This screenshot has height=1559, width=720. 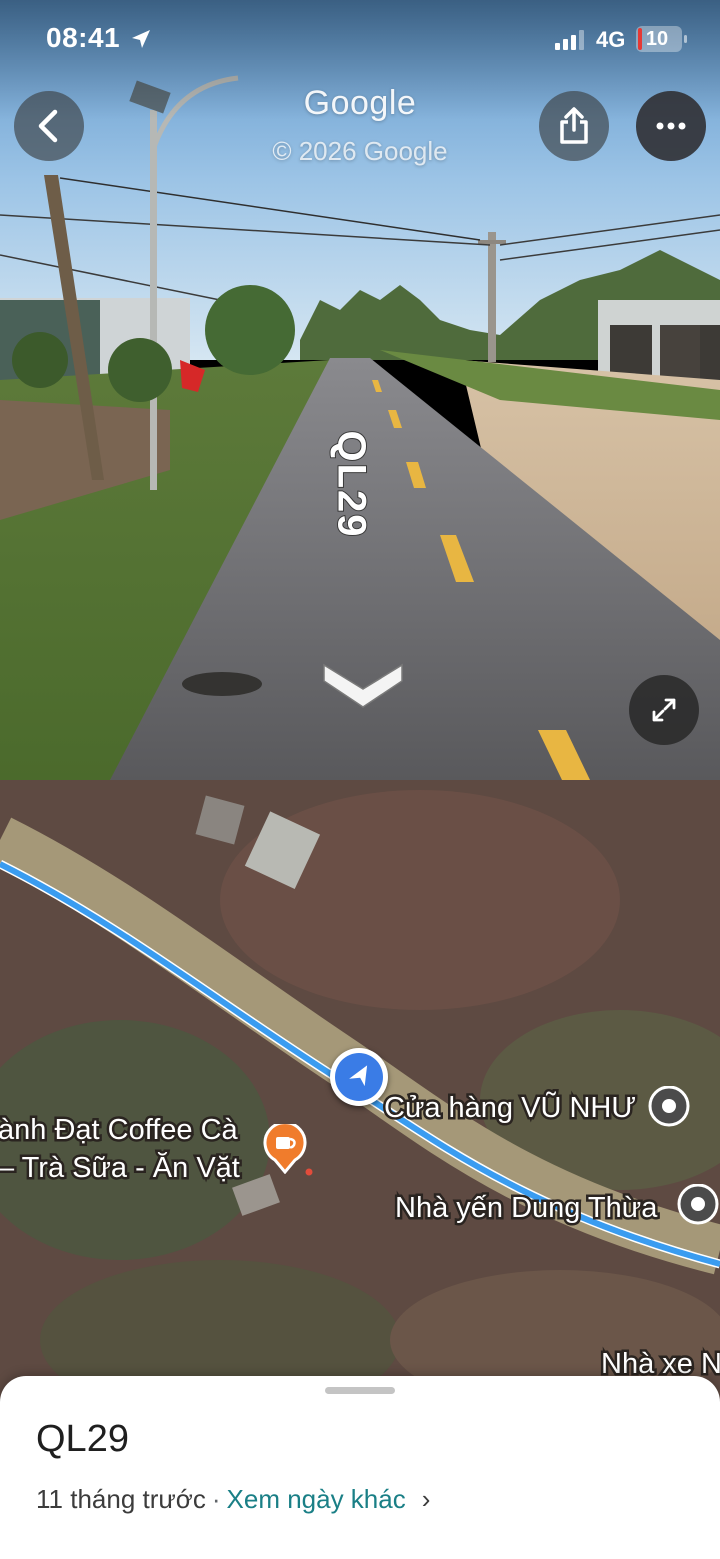 I want to click on bottom-sheet: QL29 11 tháng trước · Xem ngày khác ›, so click(x=360, y=1467).